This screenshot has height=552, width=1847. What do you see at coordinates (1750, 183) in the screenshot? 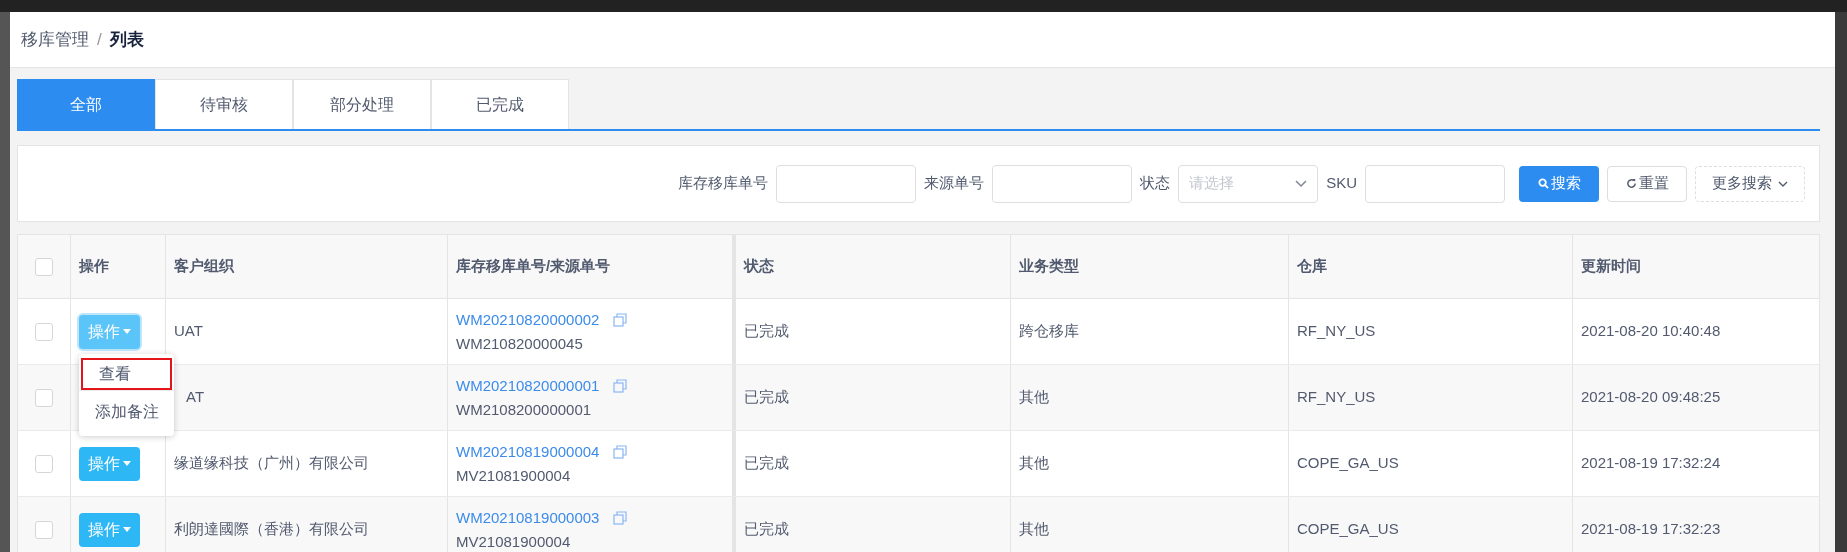
I see `more-search-button: 更多搜索` at bounding box center [1750, 183].